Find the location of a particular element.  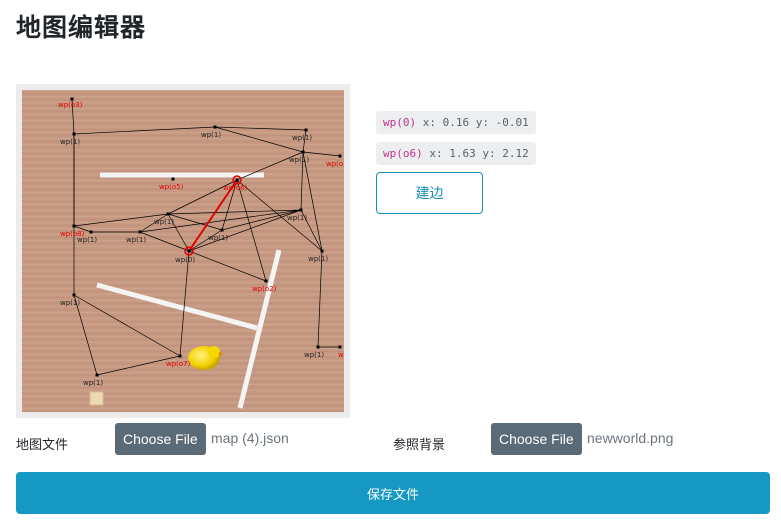

background-file-choose-button: Choose File is located at coordinates (536, 439).